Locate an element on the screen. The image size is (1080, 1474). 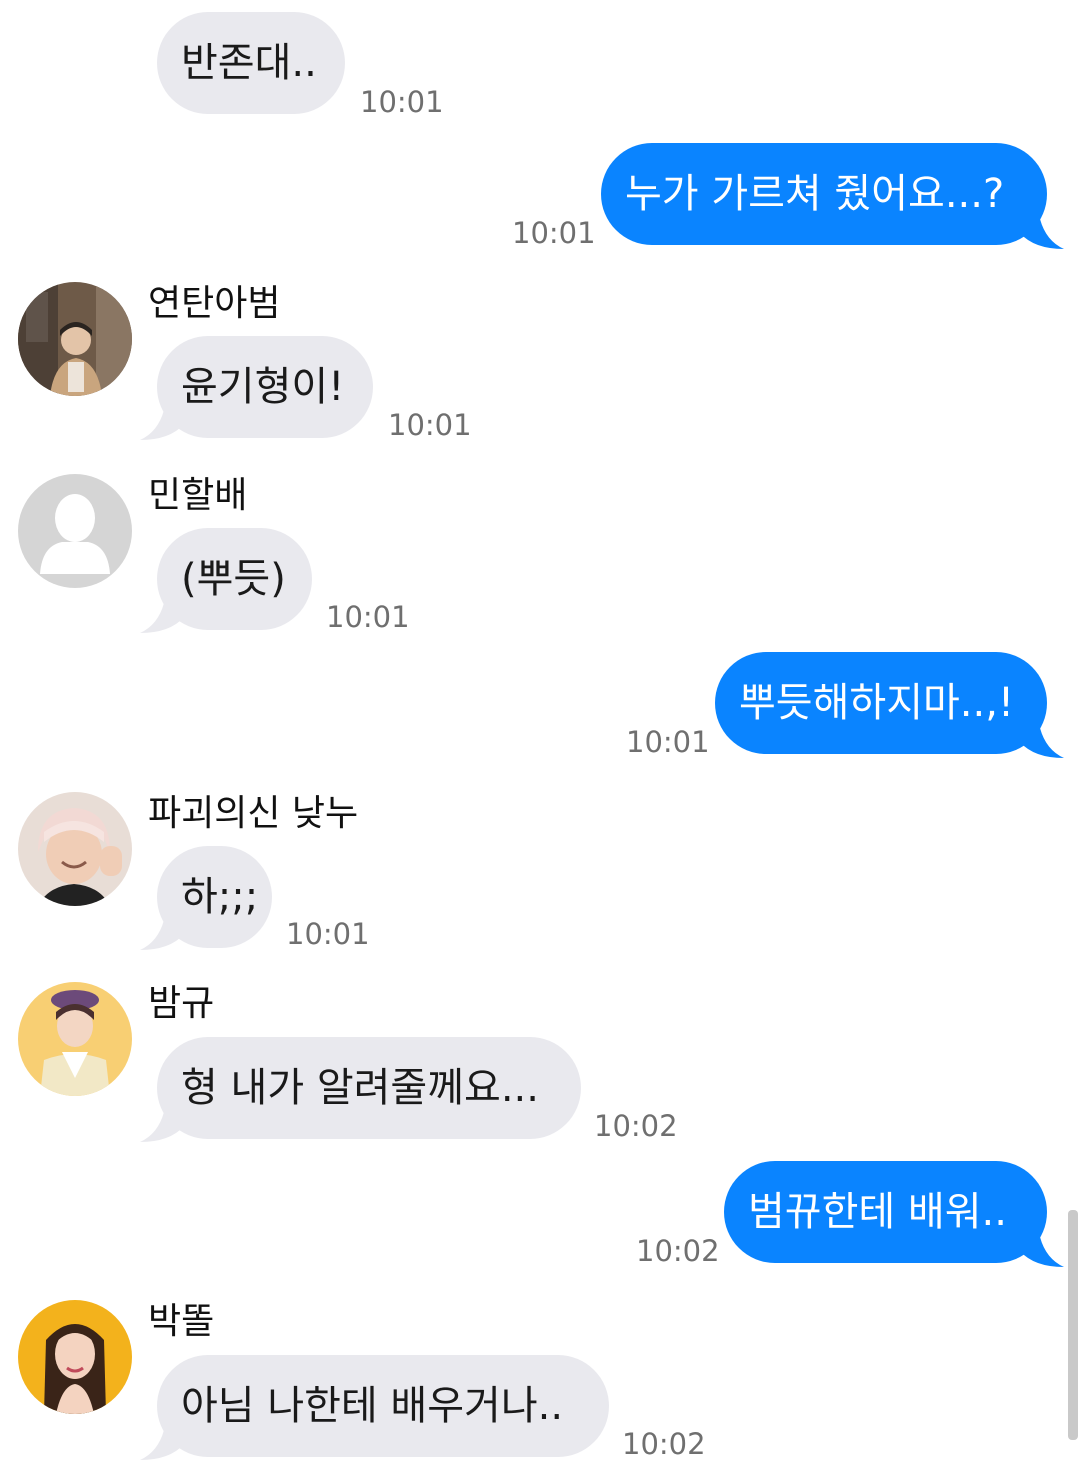
boy-yellow-avatar-icon is located at coordinates (75, 1039).